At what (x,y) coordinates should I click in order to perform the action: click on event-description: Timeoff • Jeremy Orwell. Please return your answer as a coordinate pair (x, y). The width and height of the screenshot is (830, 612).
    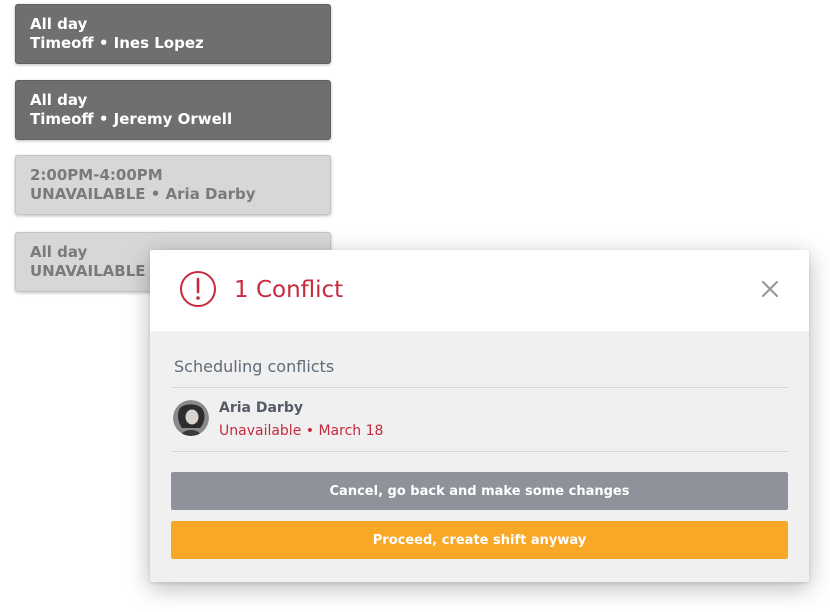
    Looking at the image, I should click on (131, 119).